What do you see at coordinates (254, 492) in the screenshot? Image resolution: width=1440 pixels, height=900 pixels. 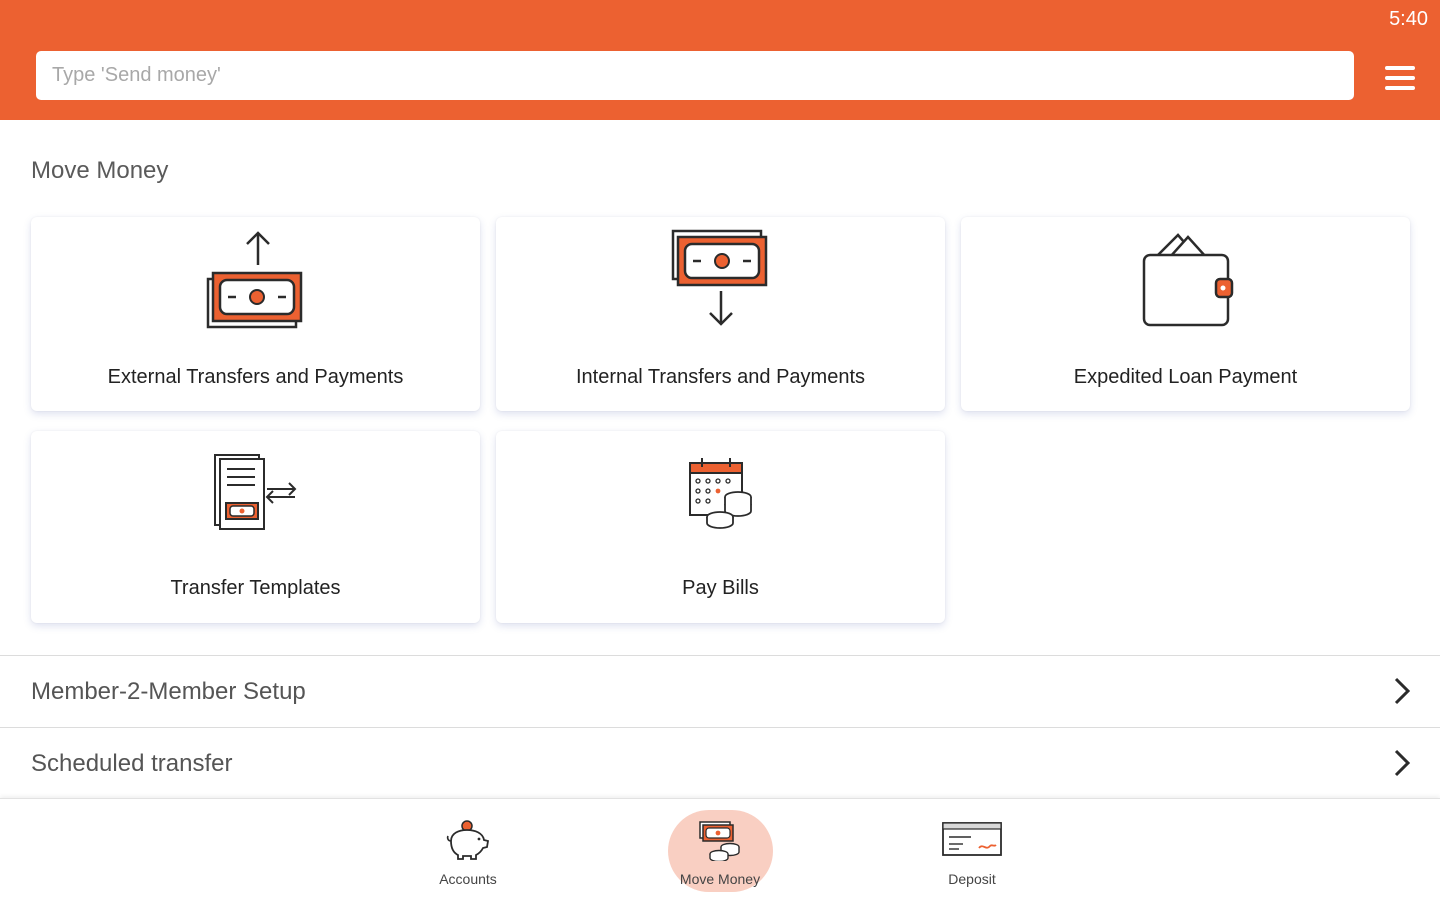 I see `transfer-template-icon` at bounding box center [254, 492].